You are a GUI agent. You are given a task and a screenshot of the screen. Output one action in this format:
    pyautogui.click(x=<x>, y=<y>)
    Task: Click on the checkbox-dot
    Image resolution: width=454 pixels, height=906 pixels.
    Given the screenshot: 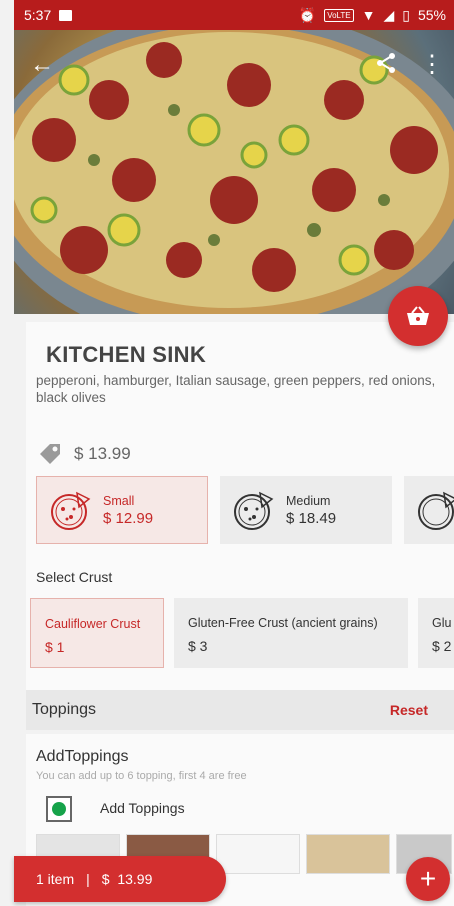 What is the action you would take?
    pyautogui.click(x=59, y=809)
    